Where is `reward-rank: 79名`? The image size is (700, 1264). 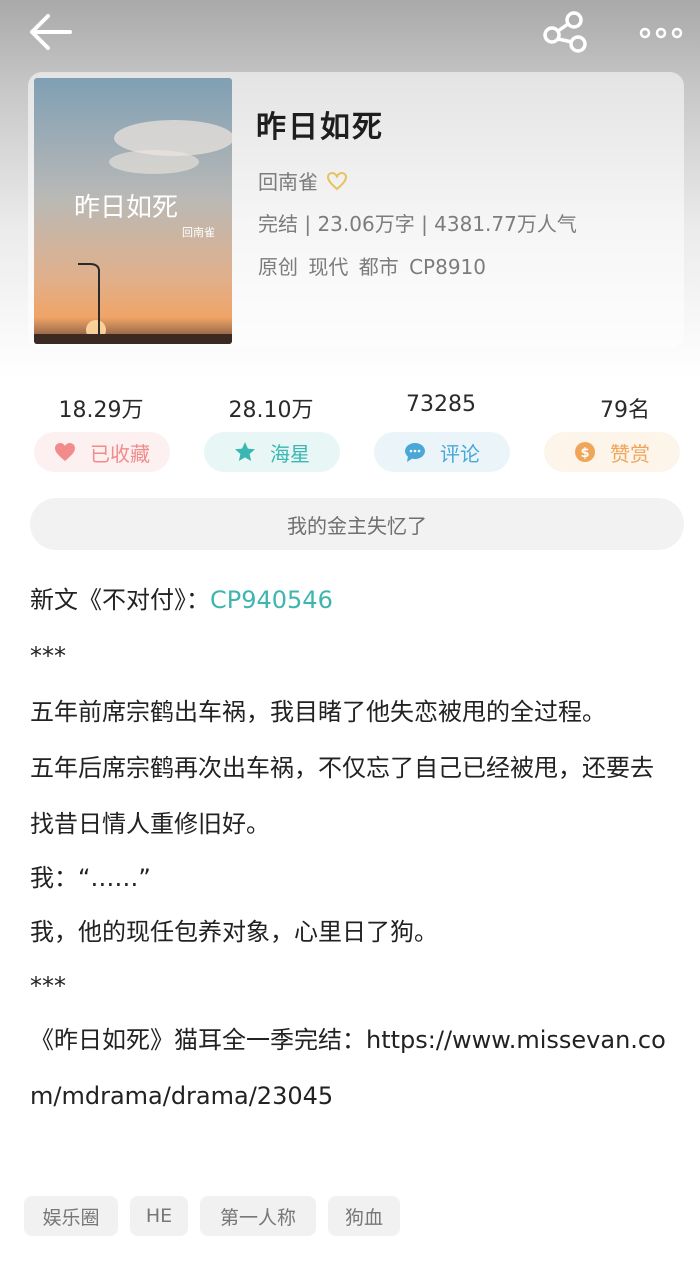 reward-rank: 79名 is located at coordinates (625, 410).